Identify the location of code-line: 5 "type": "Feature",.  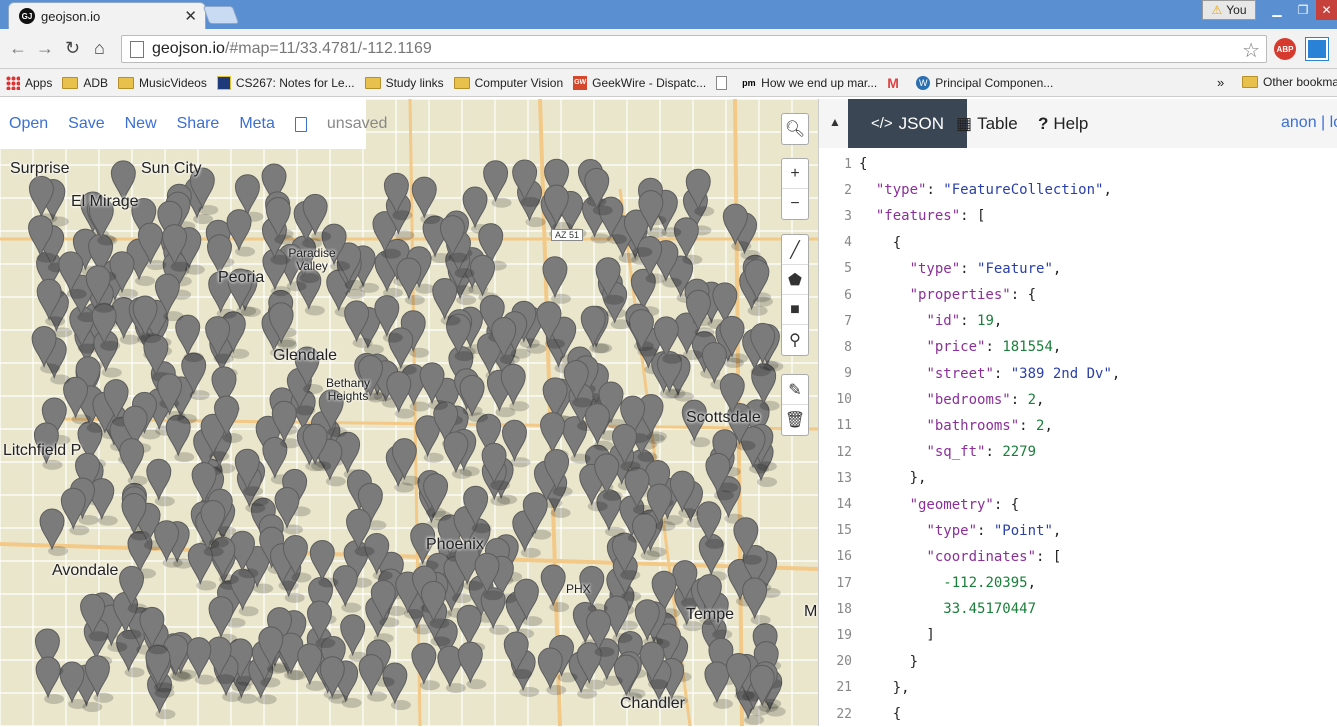
(1078, 269).